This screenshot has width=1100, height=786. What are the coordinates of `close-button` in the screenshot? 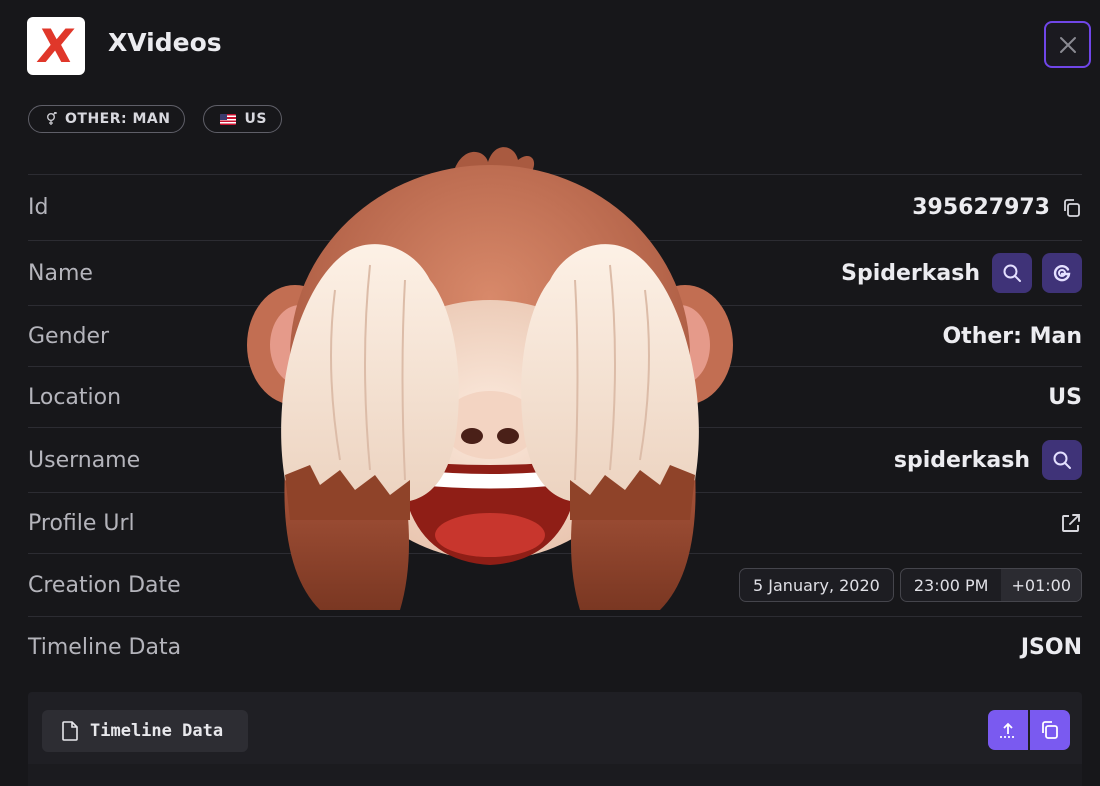 It's located at (1067, 44).